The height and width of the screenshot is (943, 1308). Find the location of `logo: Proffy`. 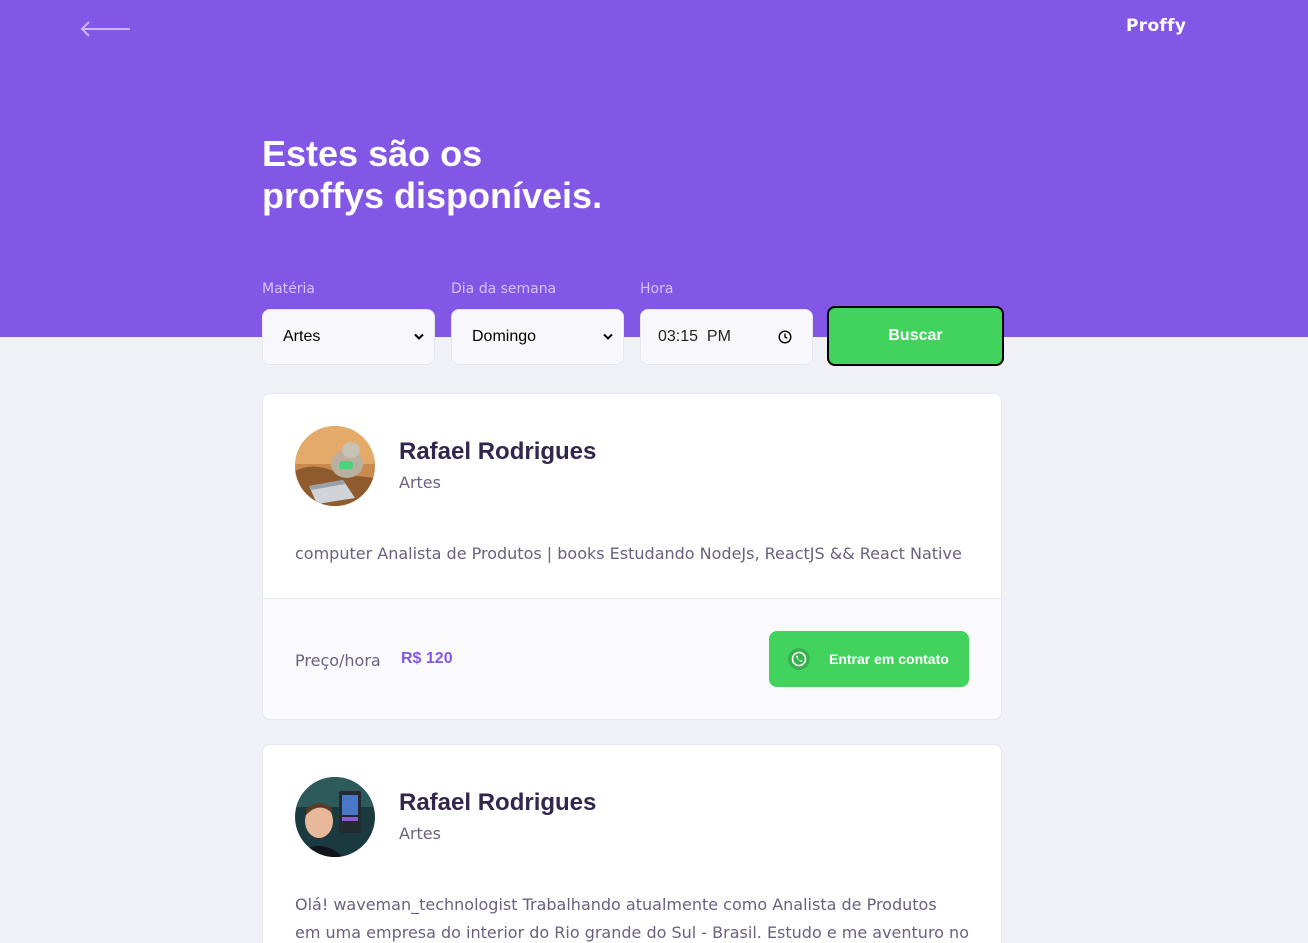

logo: Proffy is located at coordinates (1156, 26).